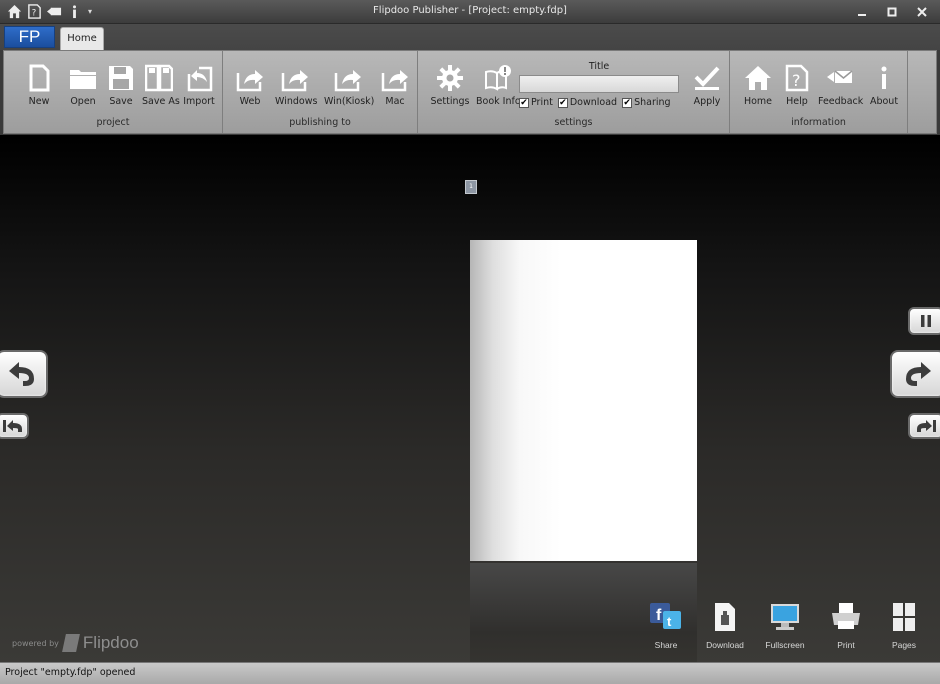  I want to click on print-checkbox: ✔ Print, so click(536, 102).